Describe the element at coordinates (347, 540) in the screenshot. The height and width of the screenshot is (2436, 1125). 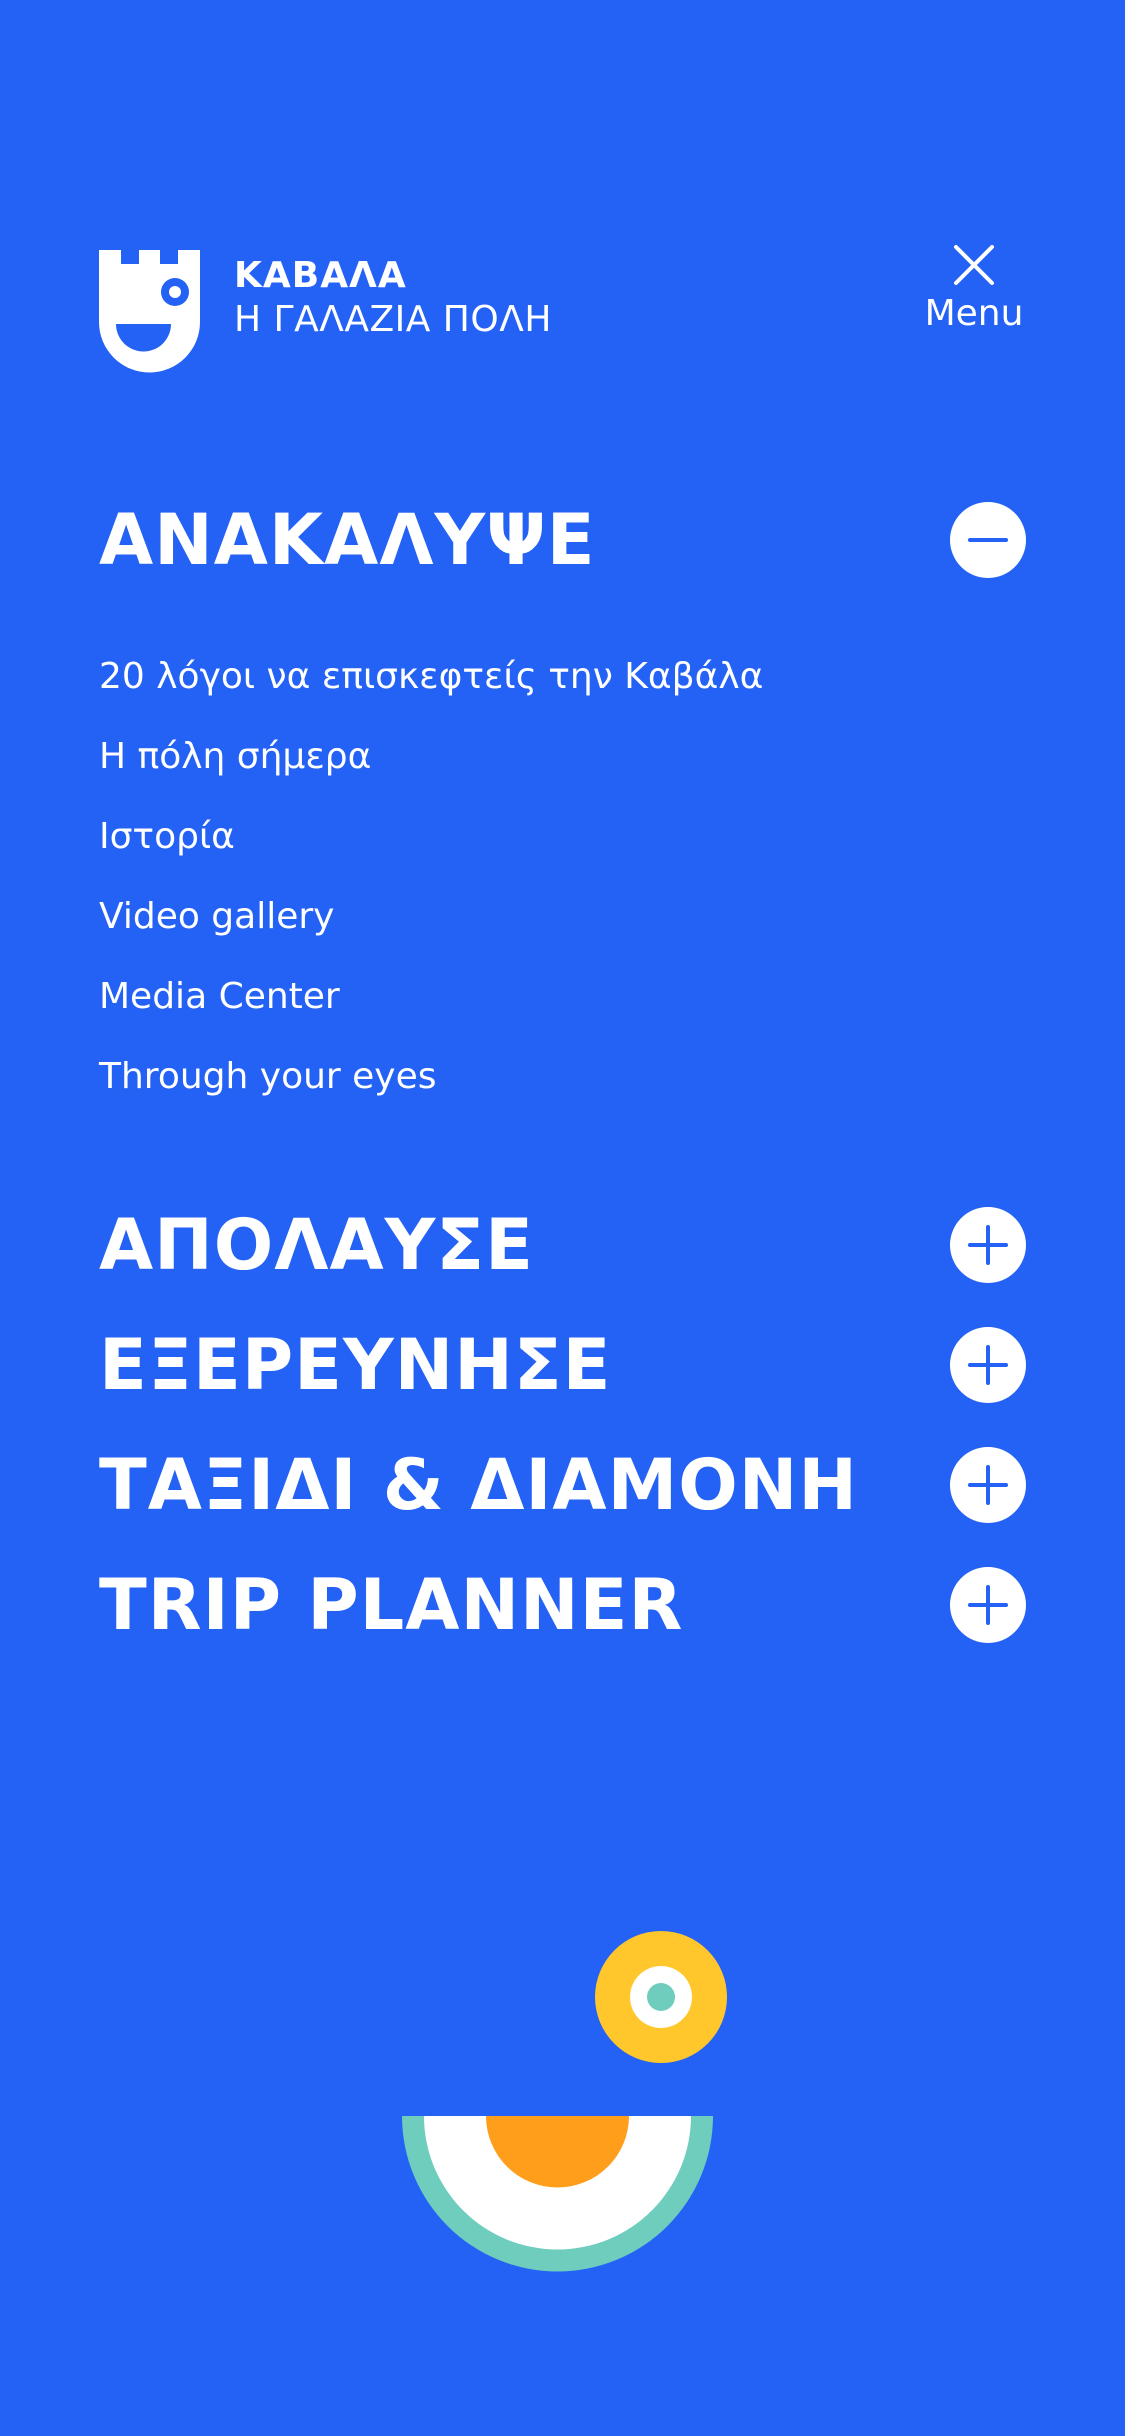
I see `section-title: ΑΝΑΚΑΛΥΨΕ` at that location.